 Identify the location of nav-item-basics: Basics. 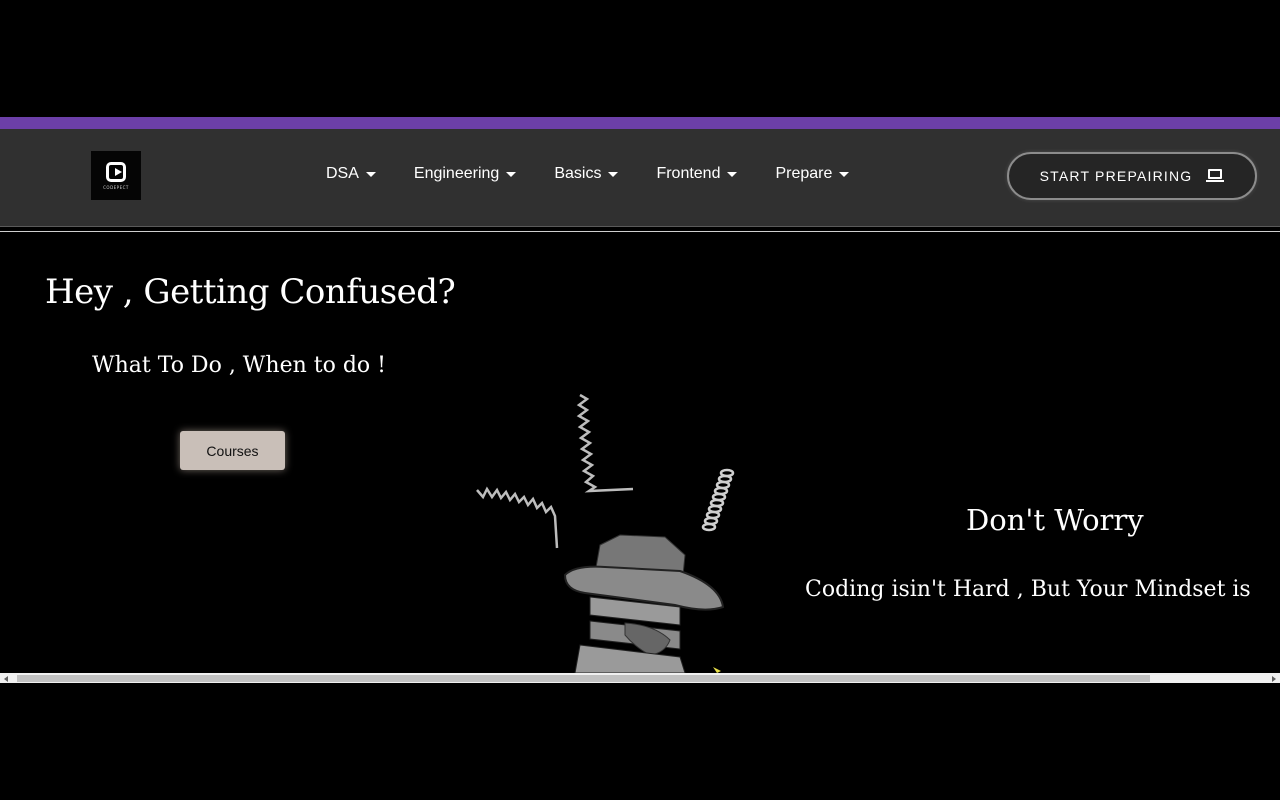
(586, 174).